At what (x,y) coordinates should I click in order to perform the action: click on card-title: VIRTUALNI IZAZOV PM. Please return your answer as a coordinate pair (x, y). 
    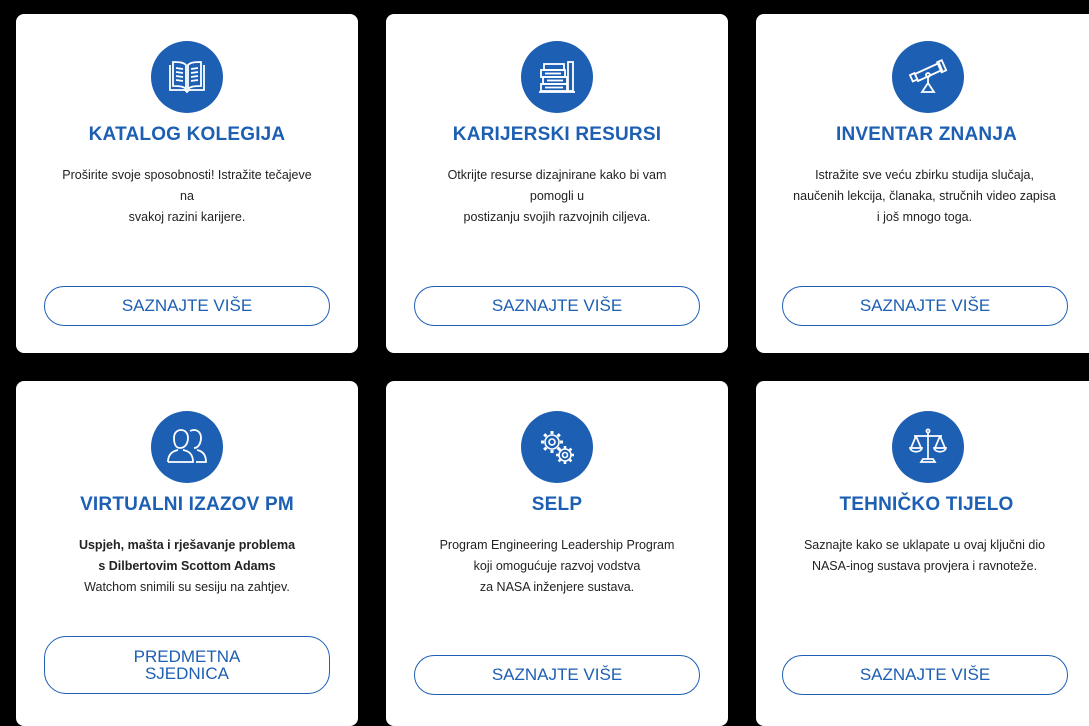
    Looking at the image, I should click on (187, 504).